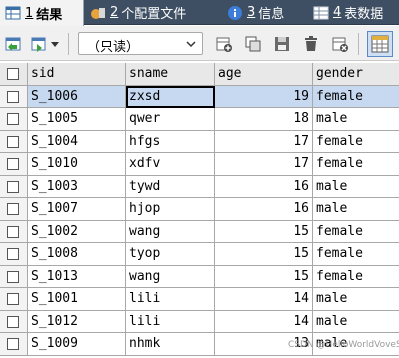 The image size is (399, 358). I want to click on sid-cell: S_1008, so click(77, 254).